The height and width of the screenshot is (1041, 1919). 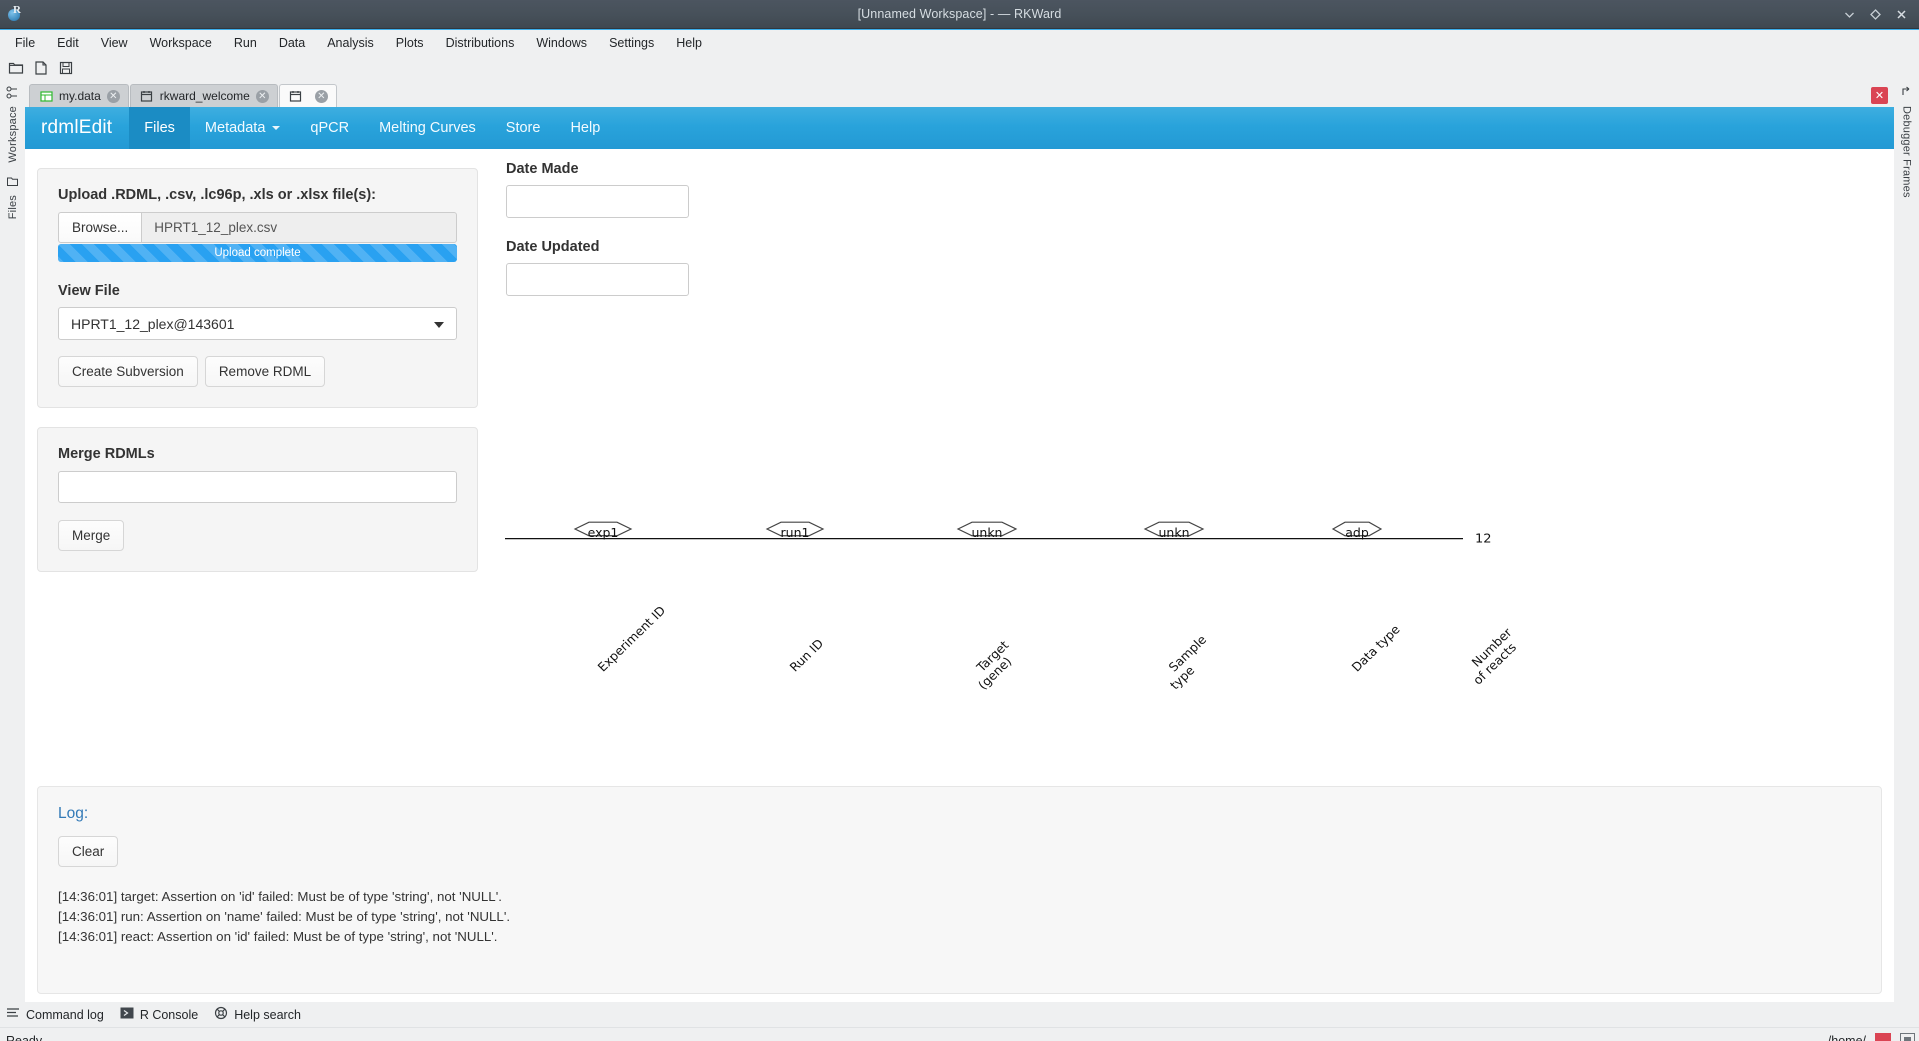 What do you see at coordinates (1906, 142) in the screenshot?
I see `dock-debugger-frames: Debugger Frames` at bounding box center [1906, 142].